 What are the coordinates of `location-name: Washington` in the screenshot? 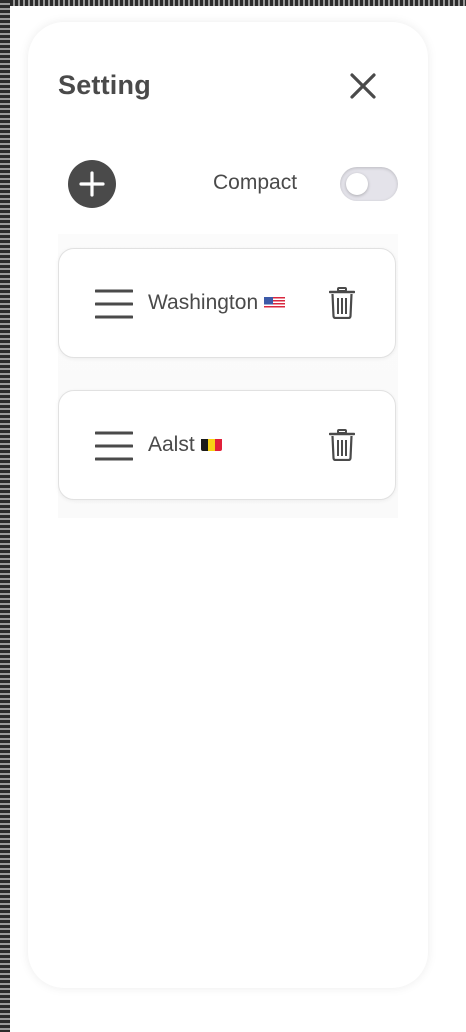 It's located at (217, 303).